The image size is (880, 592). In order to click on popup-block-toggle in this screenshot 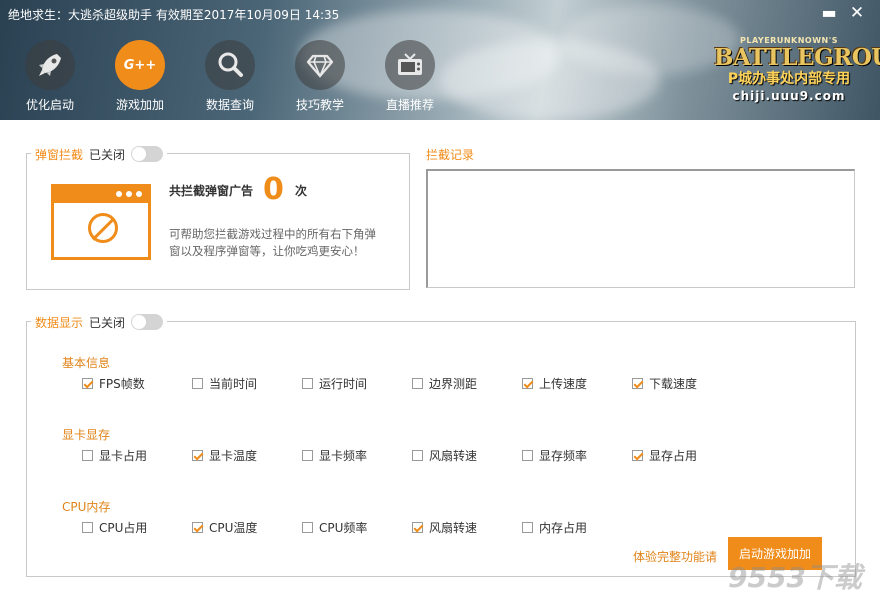, I will do `click(147, 154)`.